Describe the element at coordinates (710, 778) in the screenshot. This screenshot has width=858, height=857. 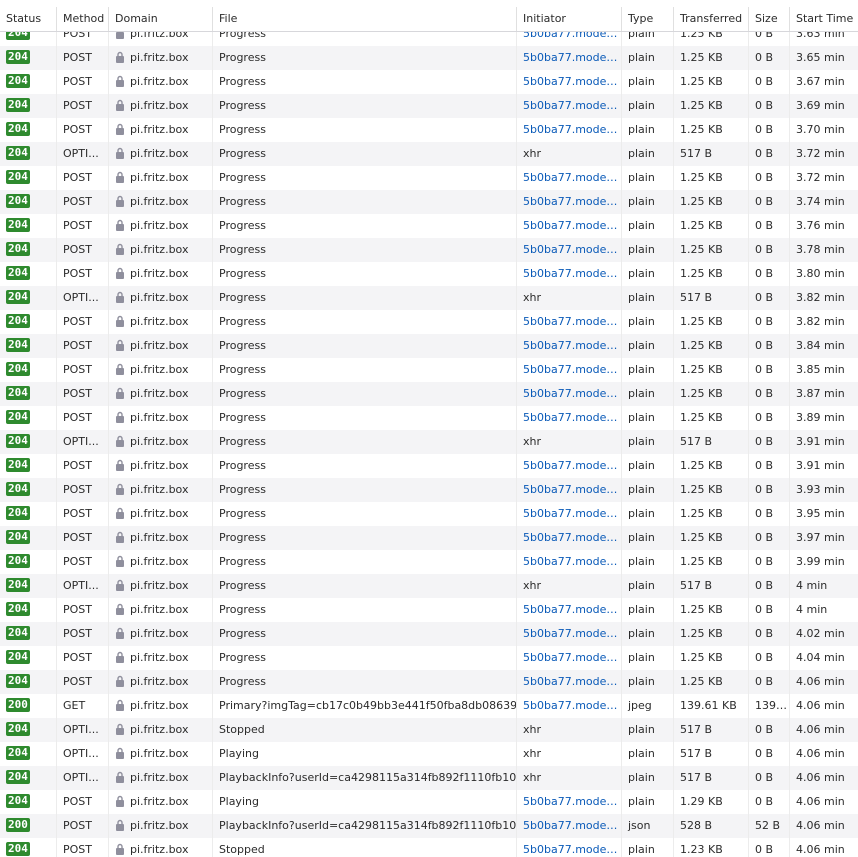
I see `transferred-cell: 517 B` at that location.